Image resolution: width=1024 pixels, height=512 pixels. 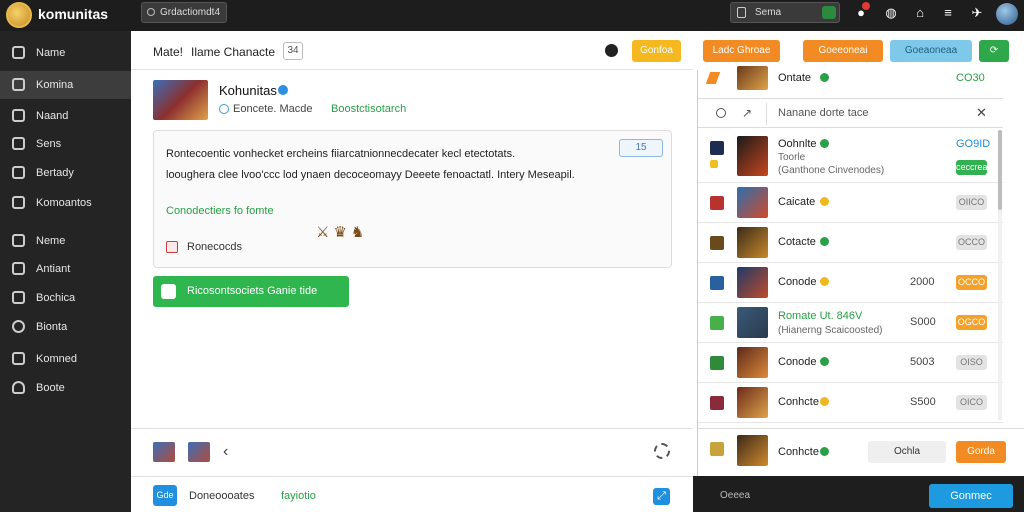 What do you see at coordinates (172, 247) in the screenshot?
I see `checkbox` at bounding box center [172, 247].